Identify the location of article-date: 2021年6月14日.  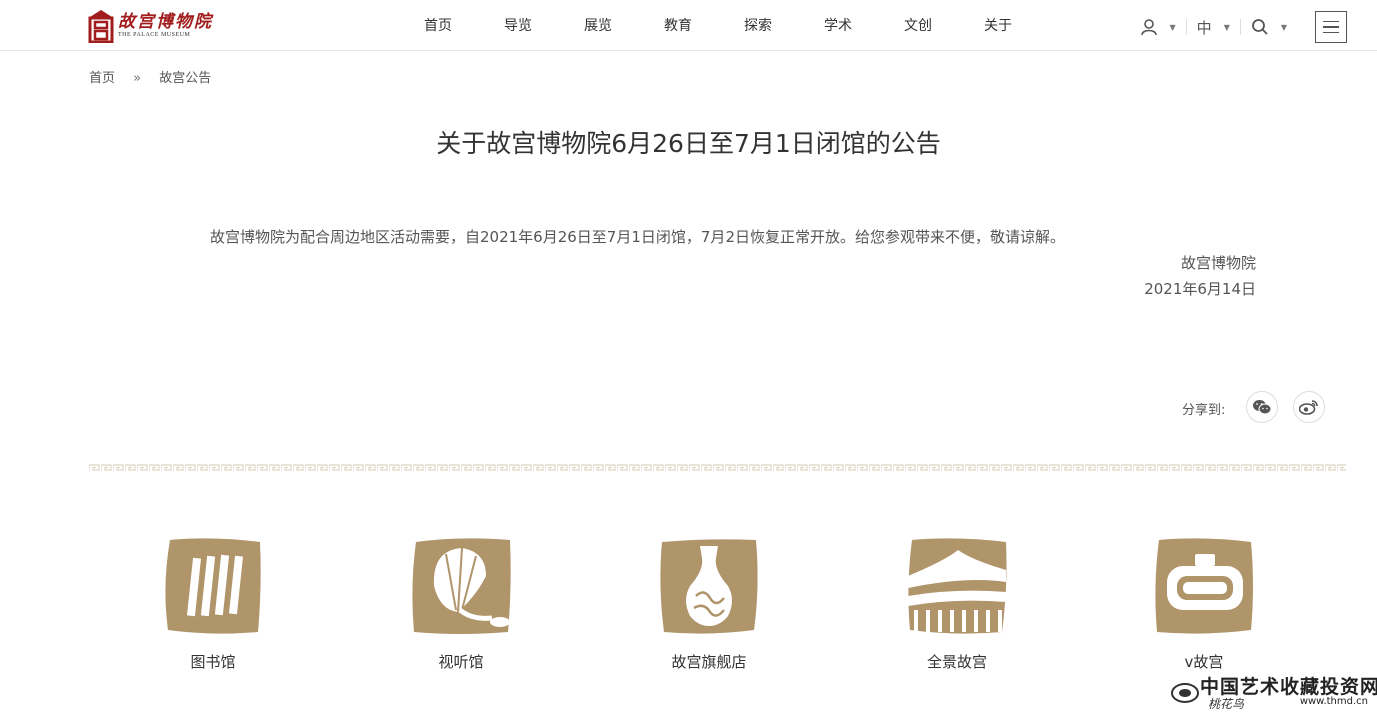
(1200, 289).